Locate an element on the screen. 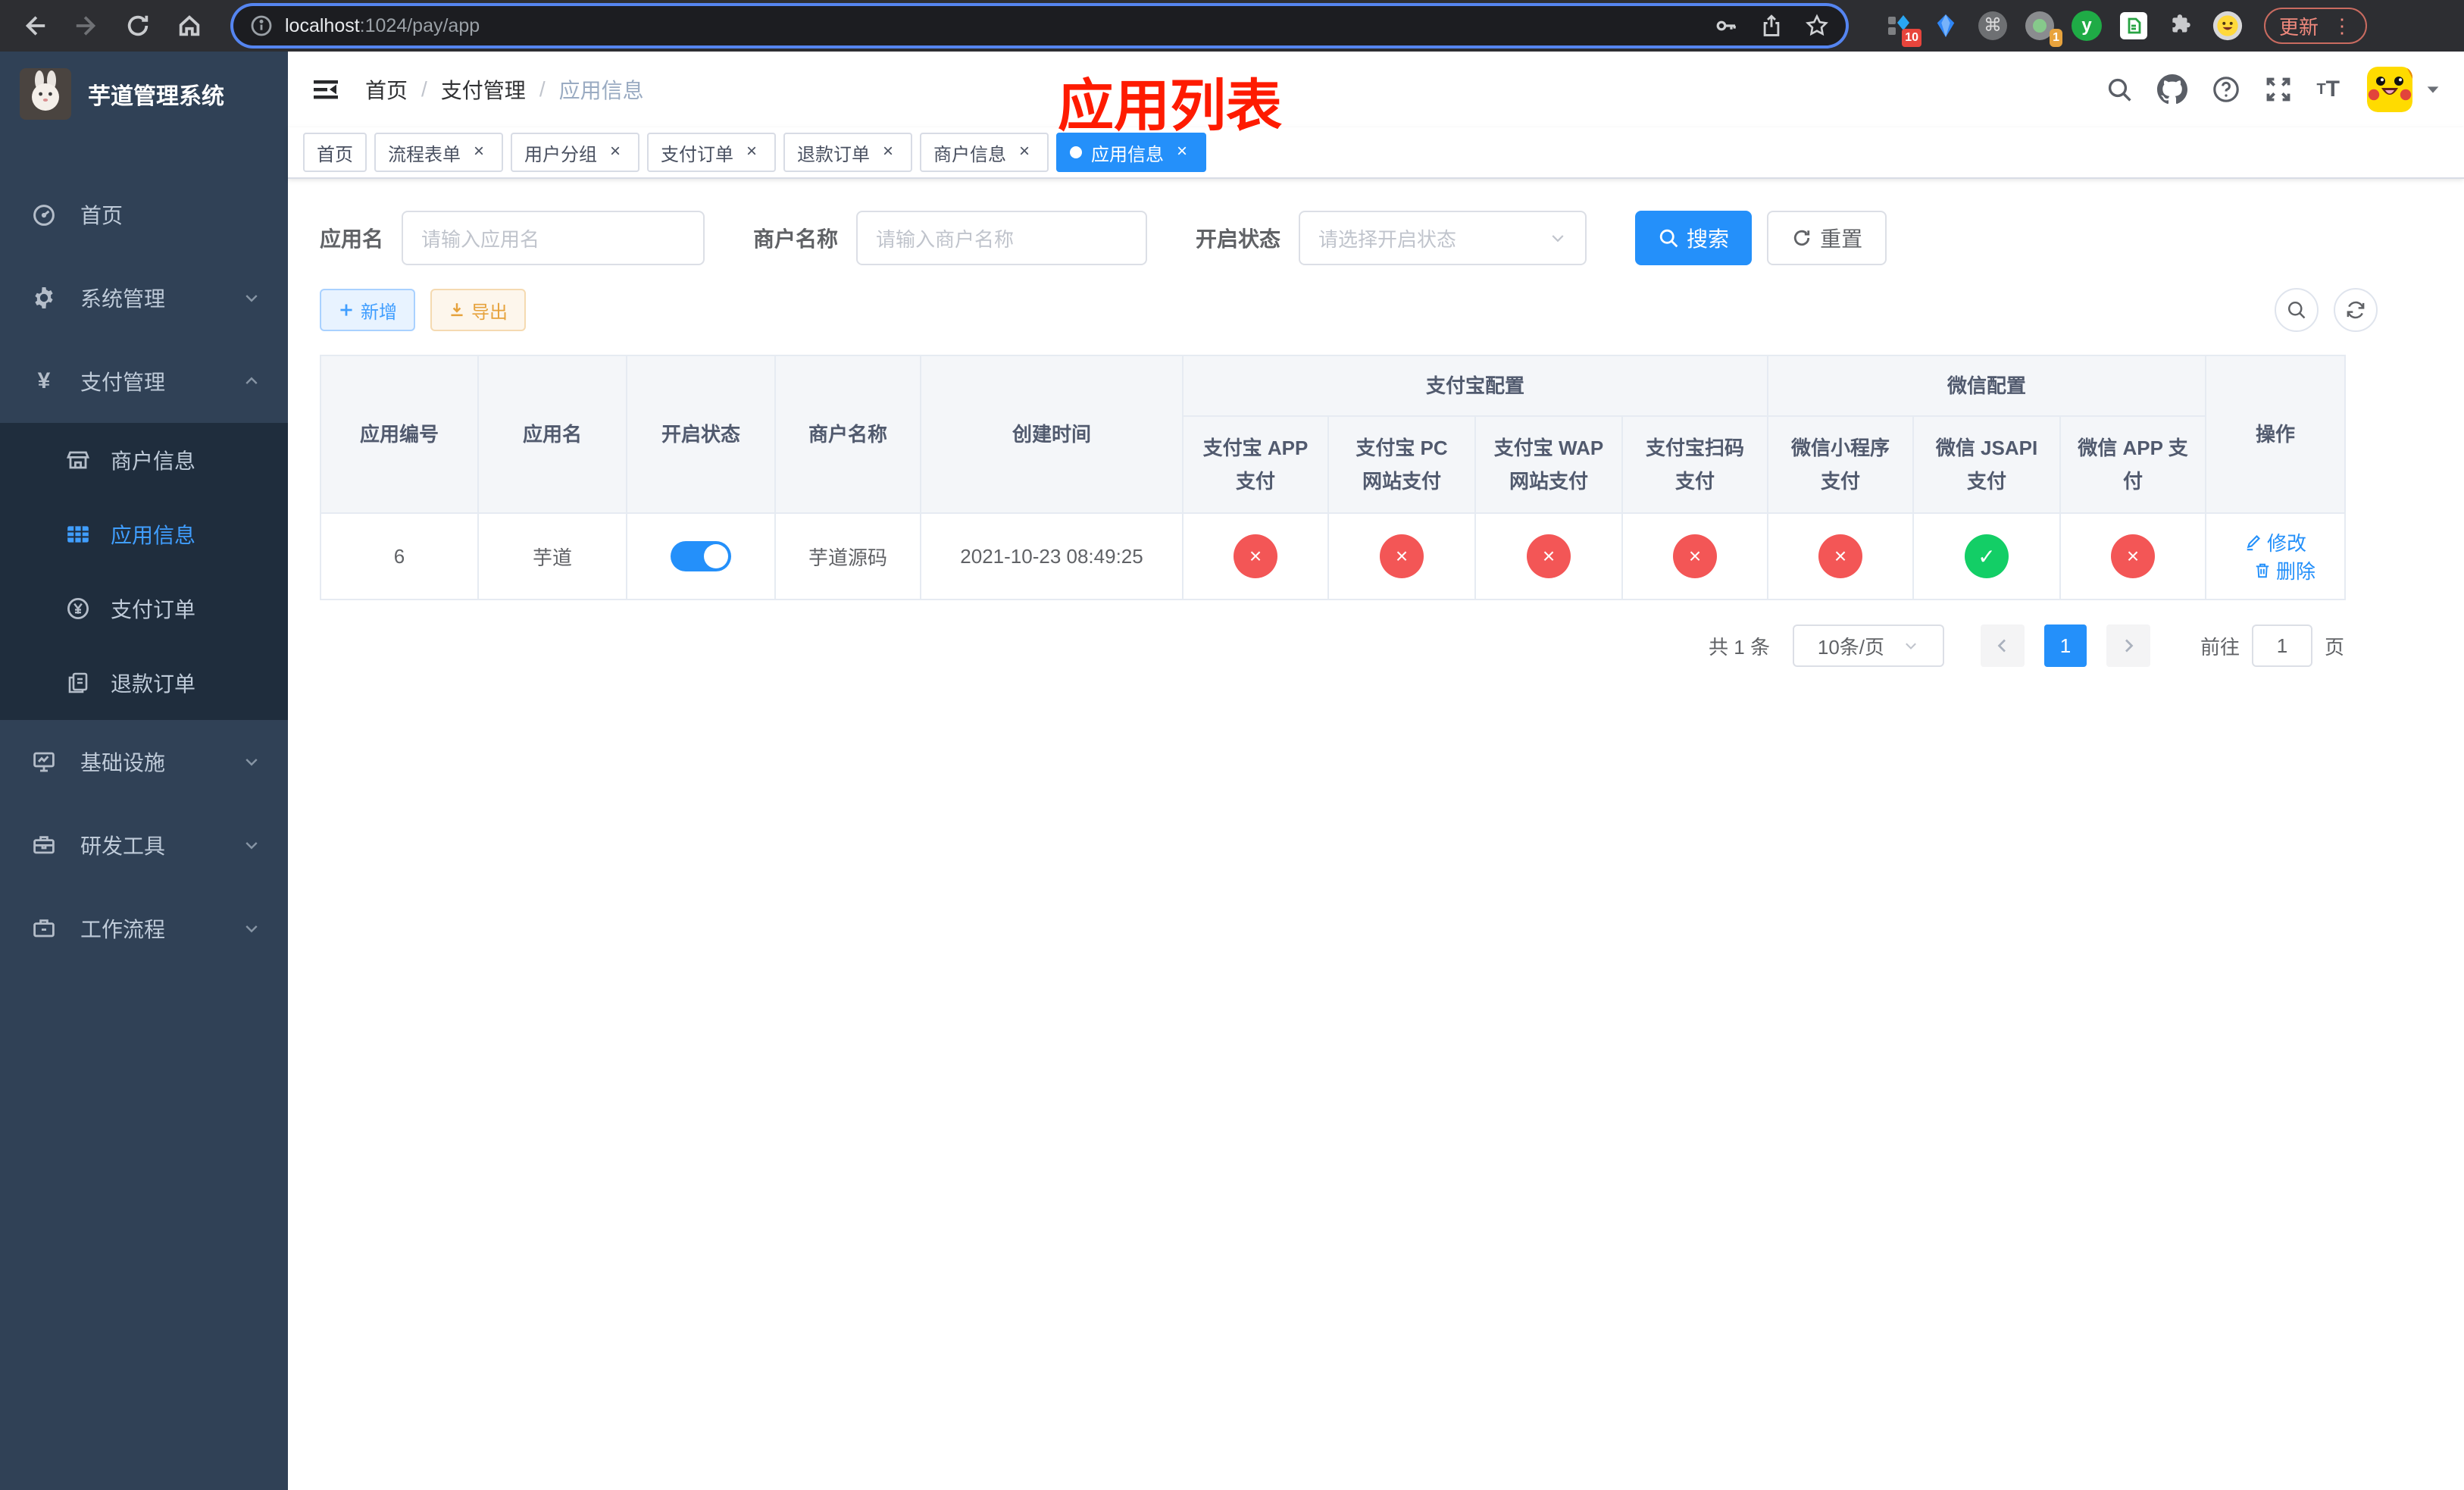  tab-home: 首页 is located at coordinates (335, 152).